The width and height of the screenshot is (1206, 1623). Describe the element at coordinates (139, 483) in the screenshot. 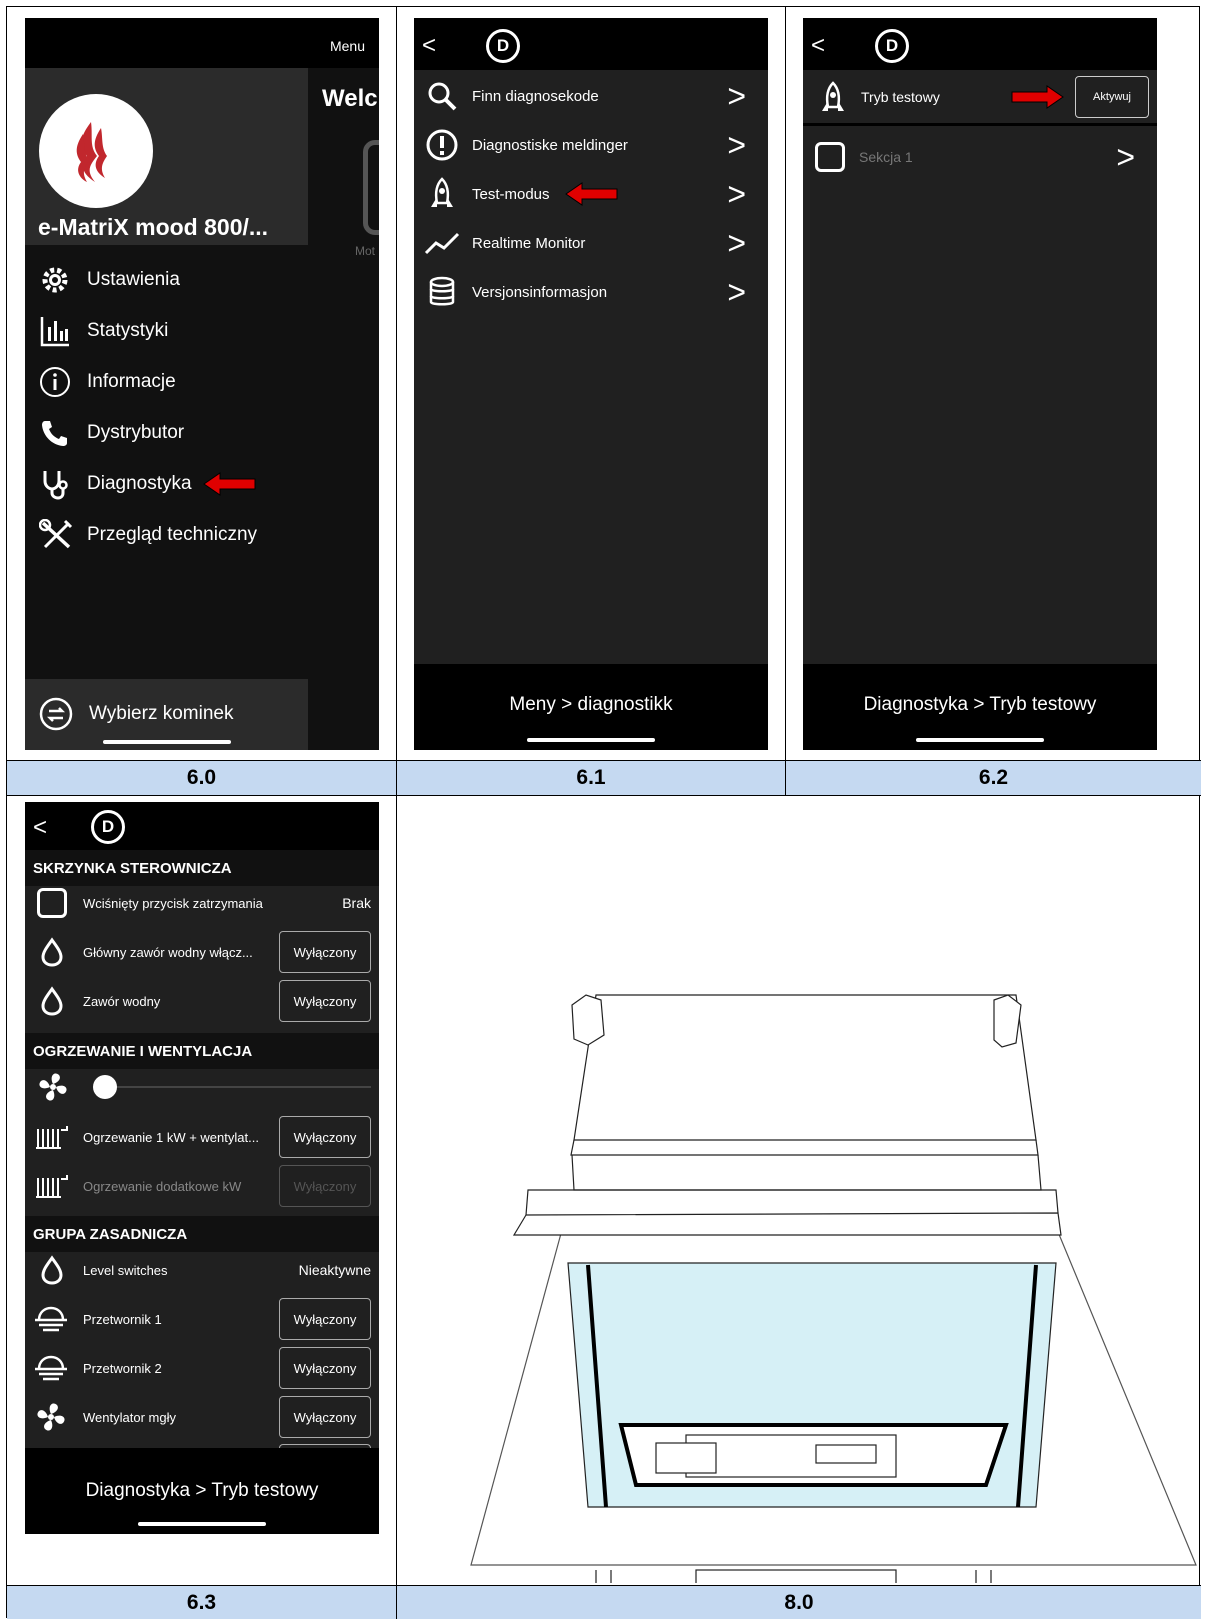

I see `menu-item-label: Diagnostyka` at that location.